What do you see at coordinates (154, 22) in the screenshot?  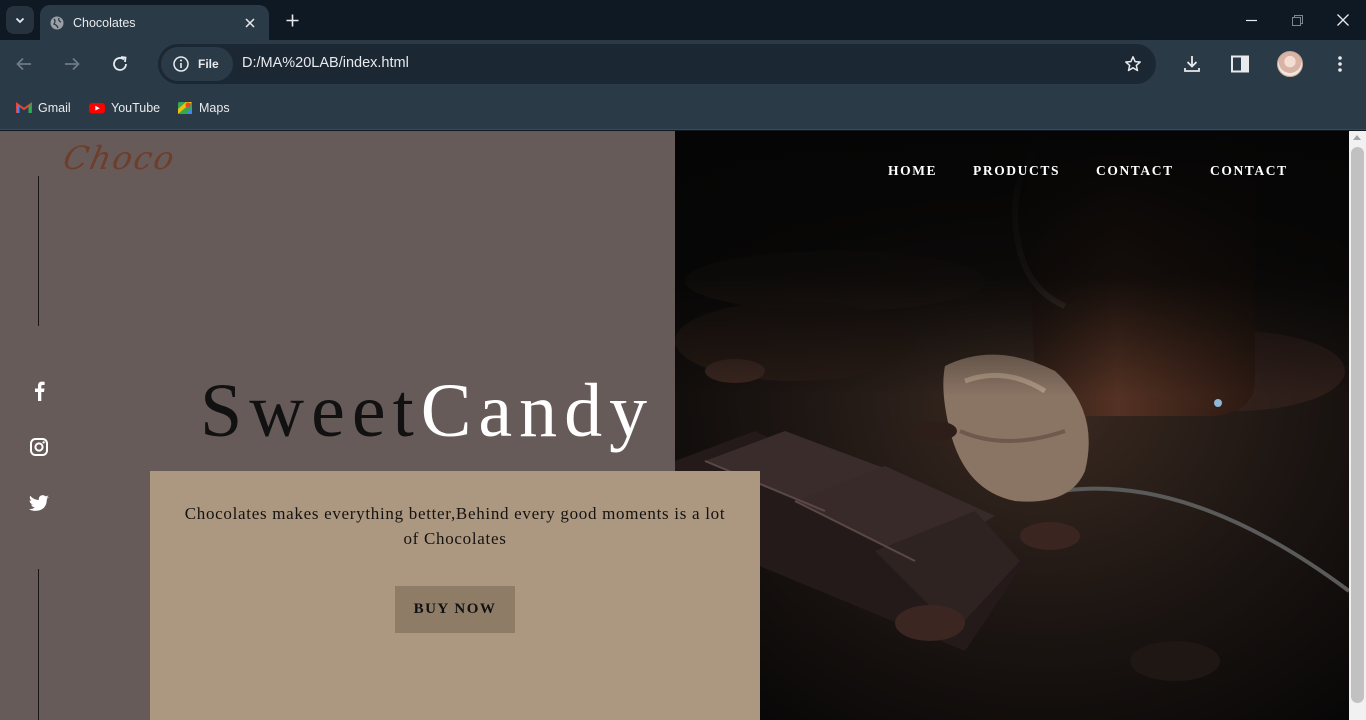 I see `active-tab: Chocolates` at bounding box center [154, 22].